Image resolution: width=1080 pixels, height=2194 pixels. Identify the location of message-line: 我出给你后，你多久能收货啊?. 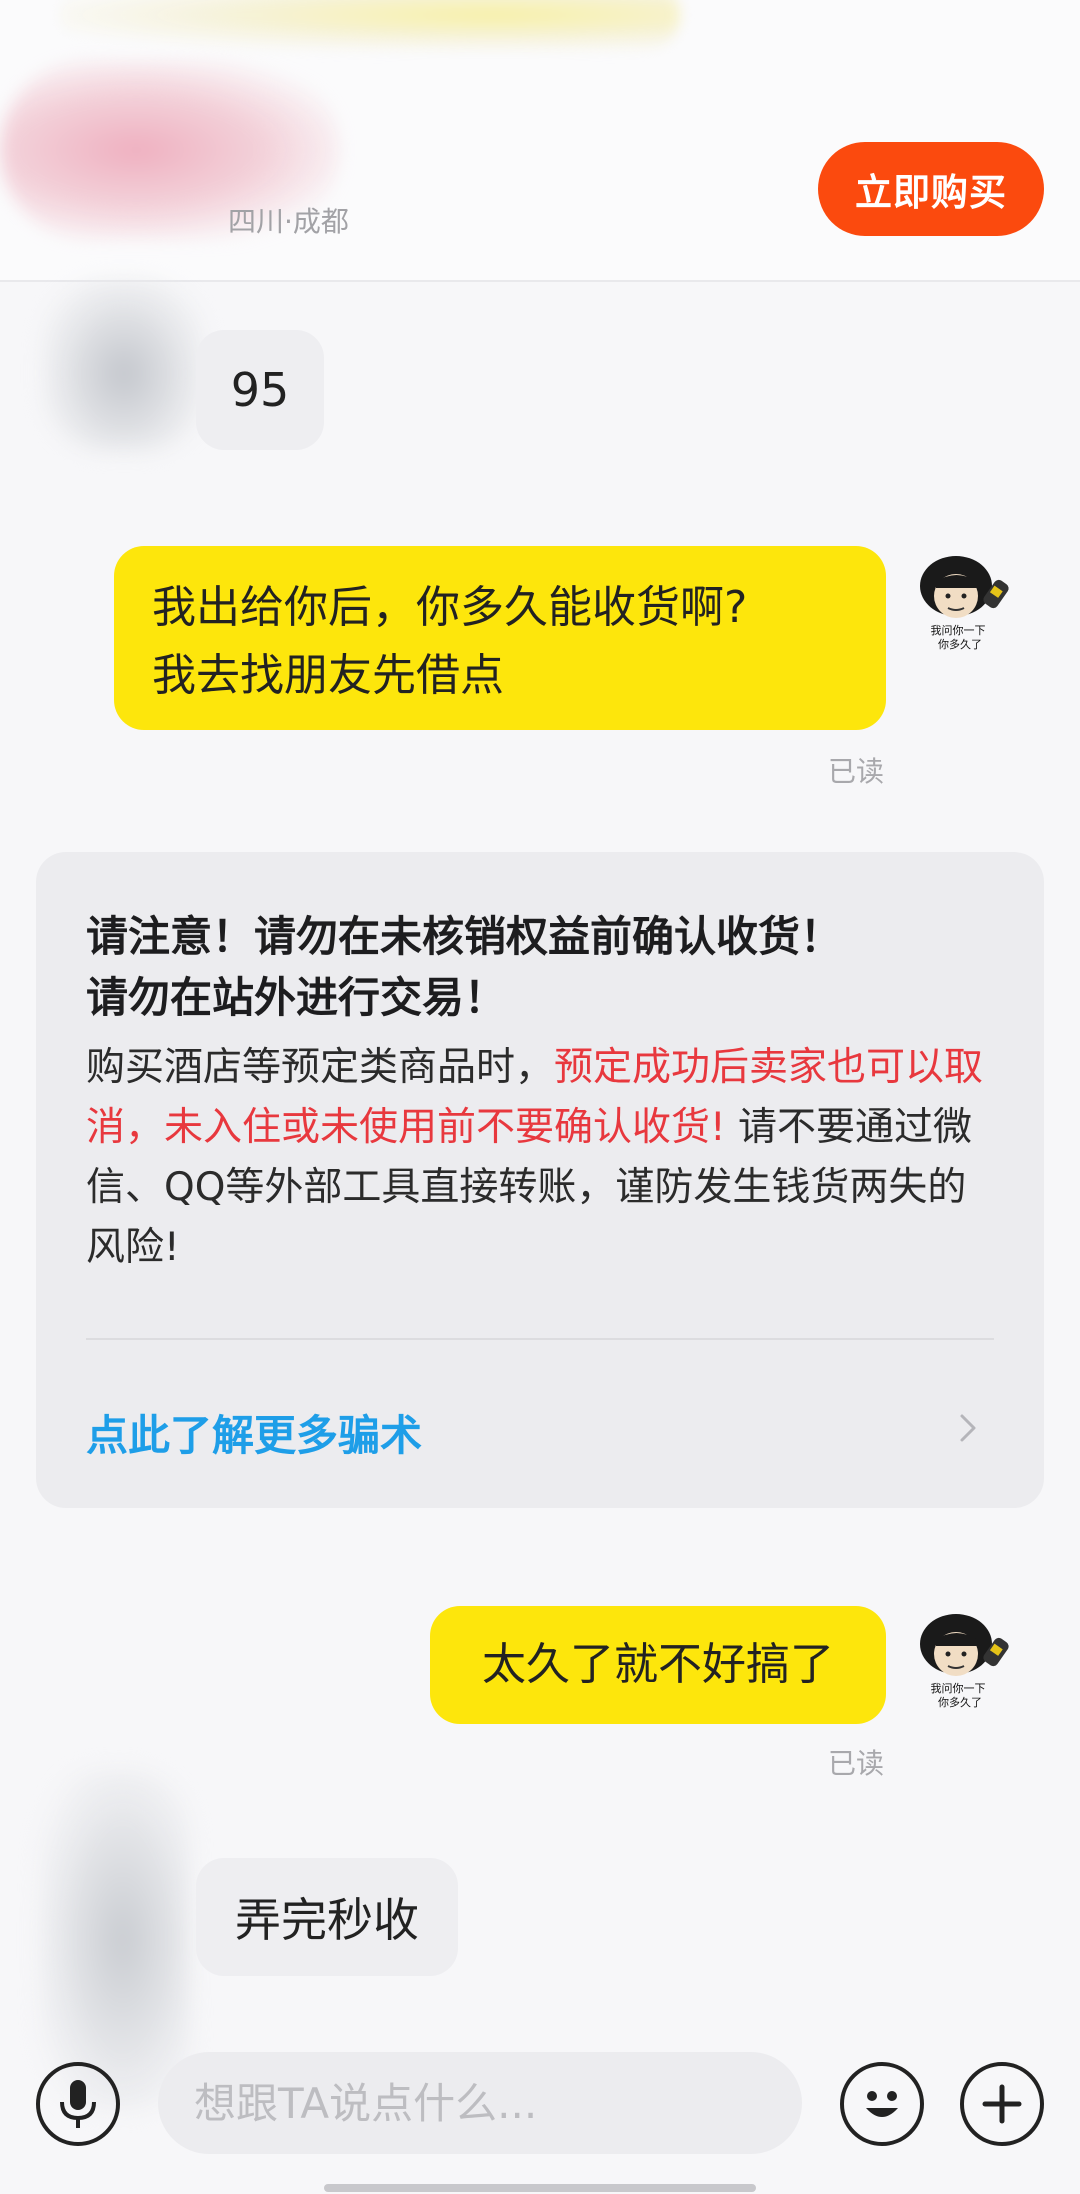
(450, 607).